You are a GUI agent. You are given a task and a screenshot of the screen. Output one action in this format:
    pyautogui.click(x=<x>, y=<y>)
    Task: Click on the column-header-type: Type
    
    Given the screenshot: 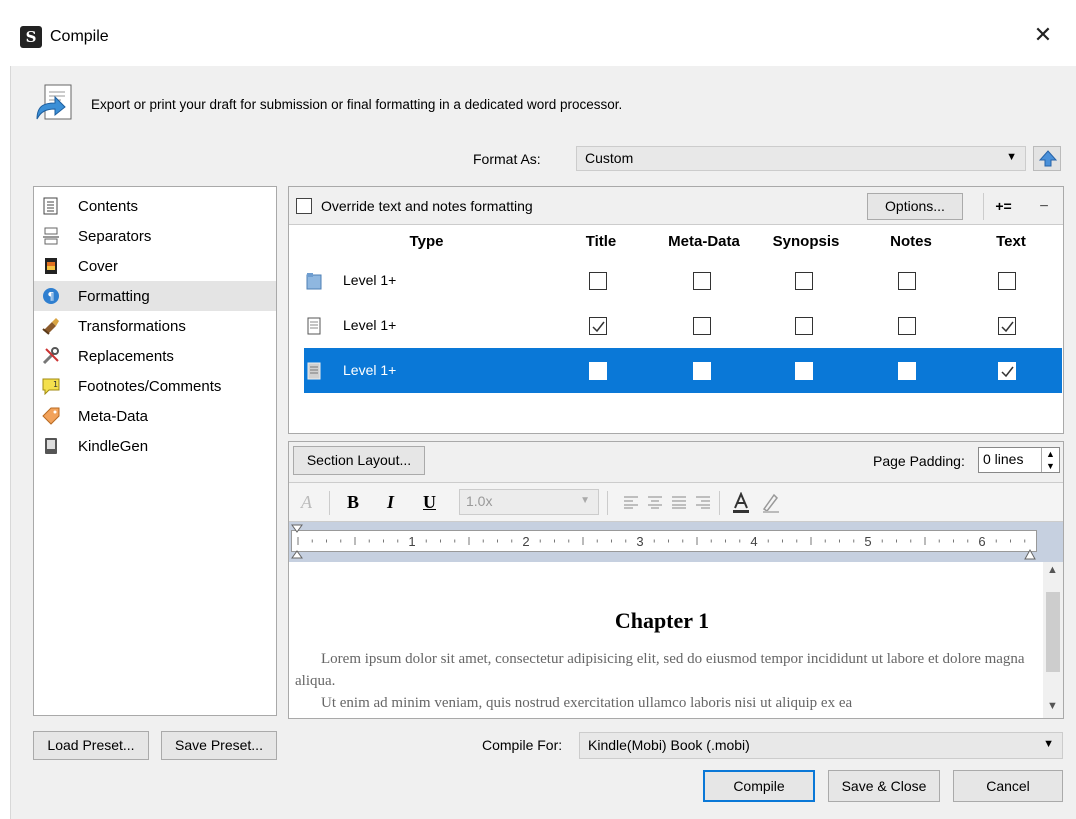 What is the action you would take?
    pyautogui.click(x=426, y=241)
    